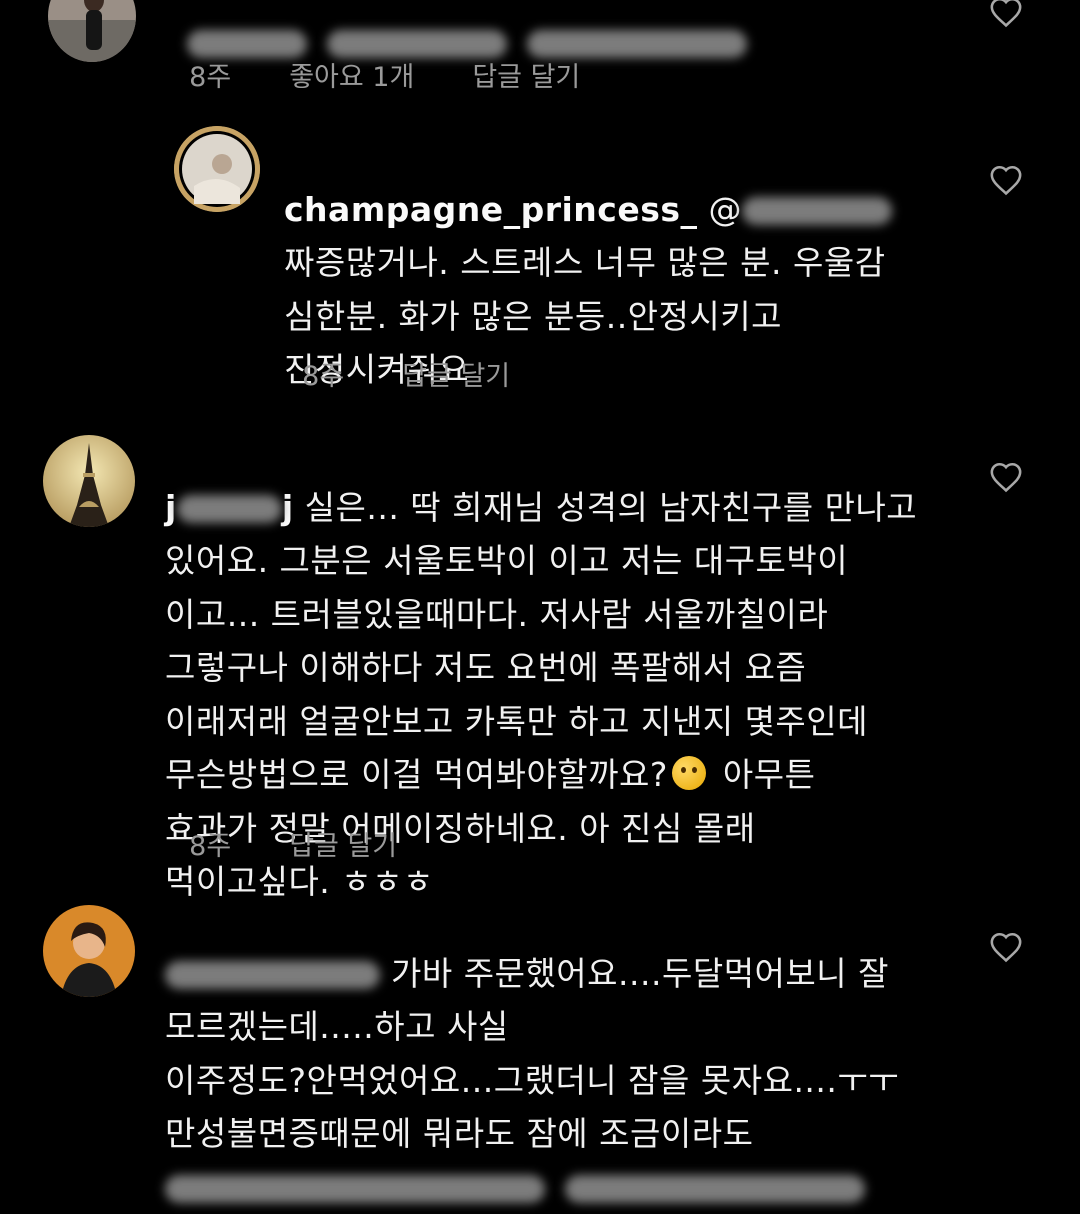 This screenshot has width=1080, height=1214. Describe the element at coordinates (517, 721) in the screenshot. I see `comment-line: 이래저래 얼굴안보고 카톡만 하고 지낸지 몇주인데` at that location.